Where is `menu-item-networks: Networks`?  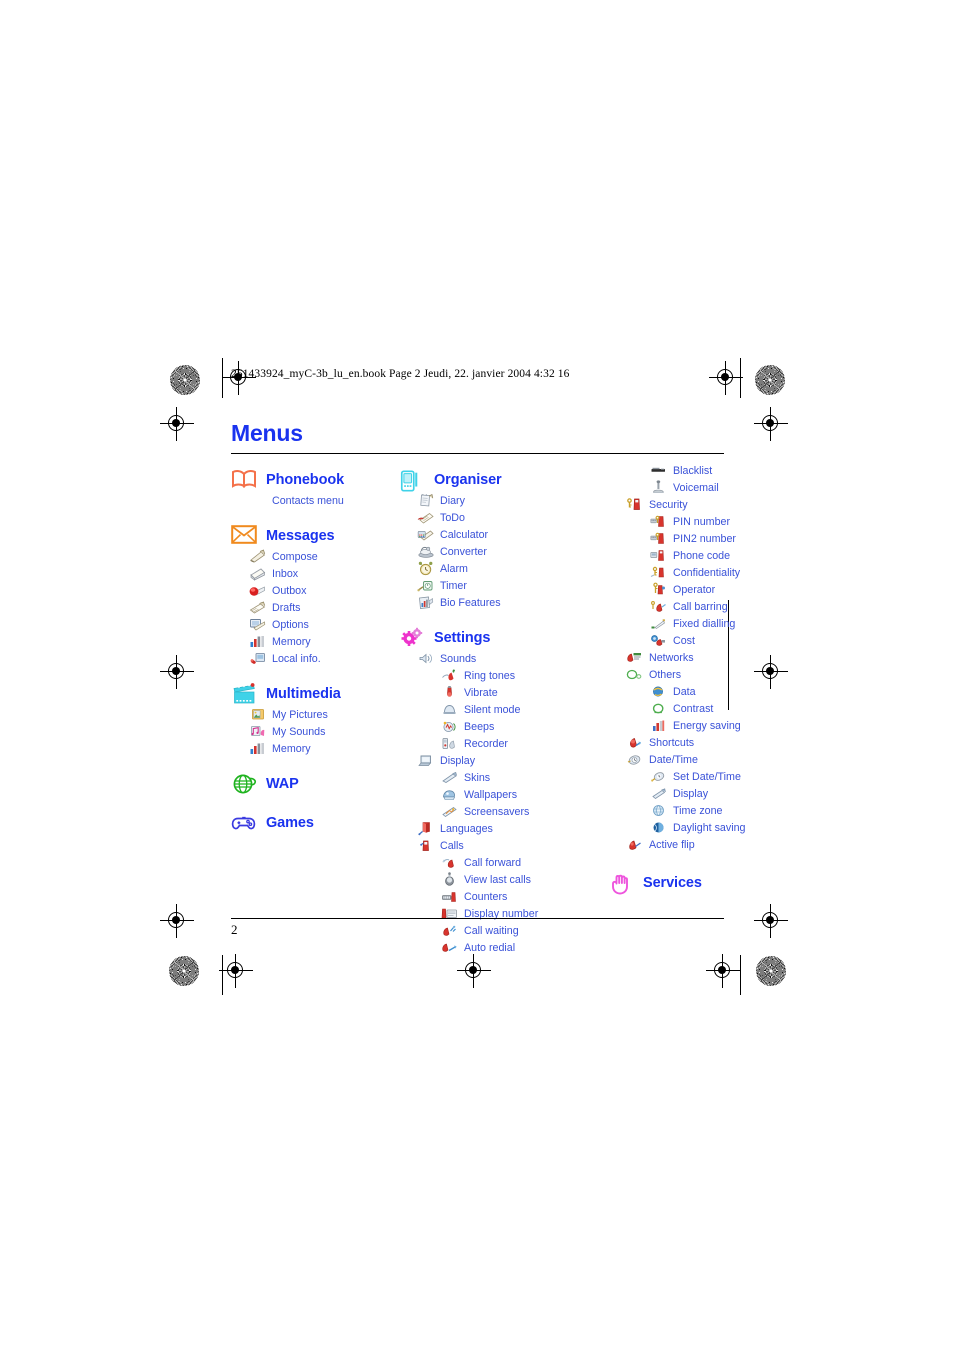
menu-item-networks: Networks is located at coordinates (683, 657).